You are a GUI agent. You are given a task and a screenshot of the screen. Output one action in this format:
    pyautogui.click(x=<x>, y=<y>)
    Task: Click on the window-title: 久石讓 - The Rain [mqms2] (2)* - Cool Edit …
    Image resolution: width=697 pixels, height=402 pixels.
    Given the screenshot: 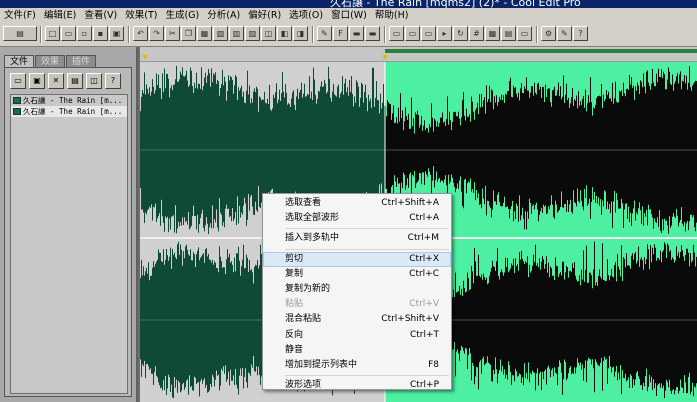 What is the action you would take?
    pyautogui.click(x=455, y=4)
    